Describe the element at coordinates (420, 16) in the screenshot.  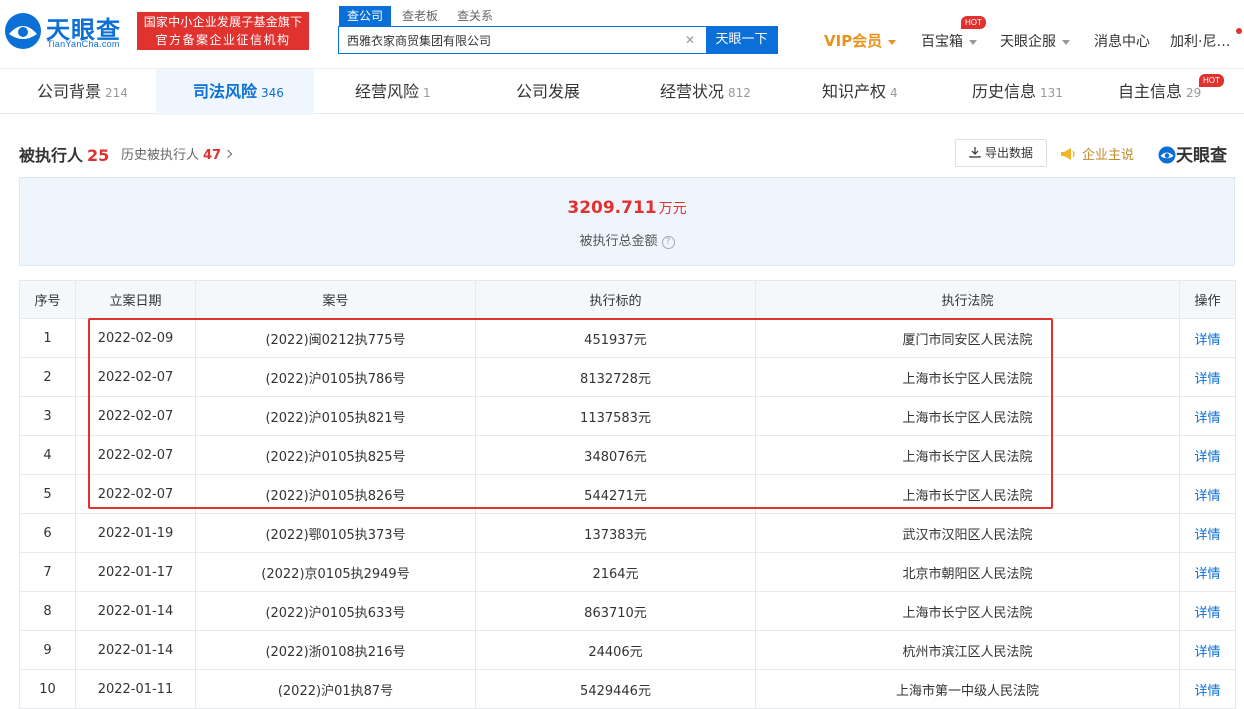
I see `search-tab-boss: 查老板` at that location.